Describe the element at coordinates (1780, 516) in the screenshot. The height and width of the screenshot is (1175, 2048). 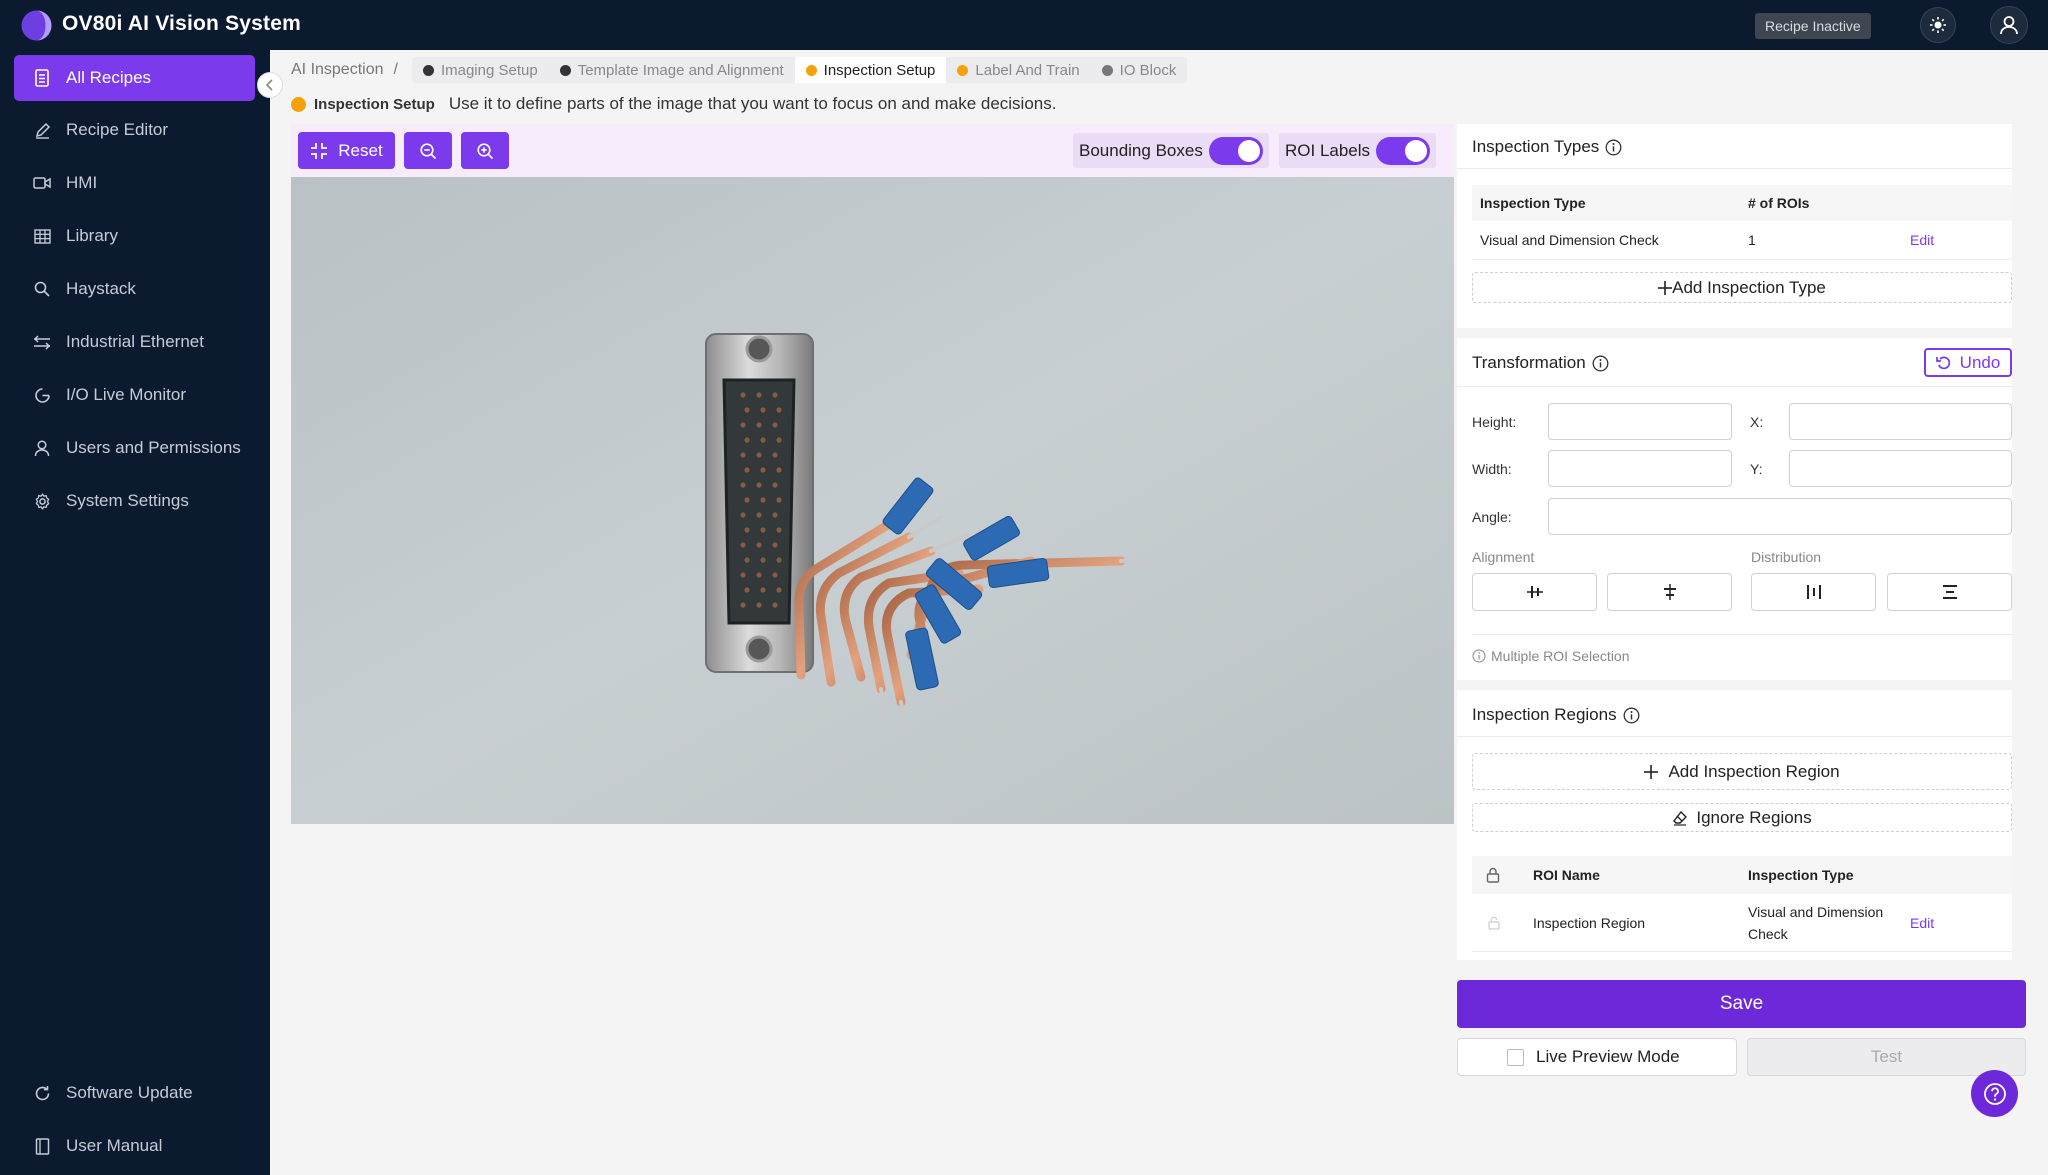
I see `angle-field` at that location.